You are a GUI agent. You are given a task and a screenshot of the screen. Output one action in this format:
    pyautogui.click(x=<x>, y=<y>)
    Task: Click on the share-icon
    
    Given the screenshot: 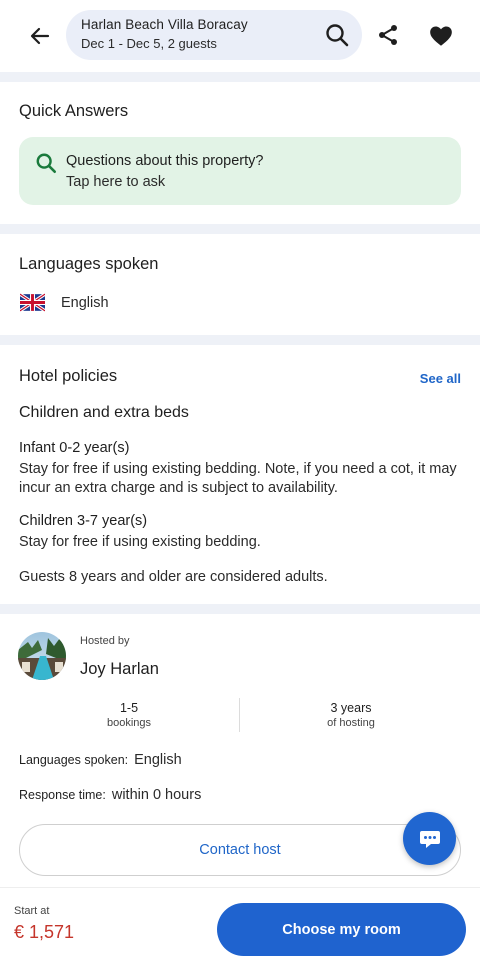 What is the action you would take?
    pyautogui.click(x=388, y=35)
    